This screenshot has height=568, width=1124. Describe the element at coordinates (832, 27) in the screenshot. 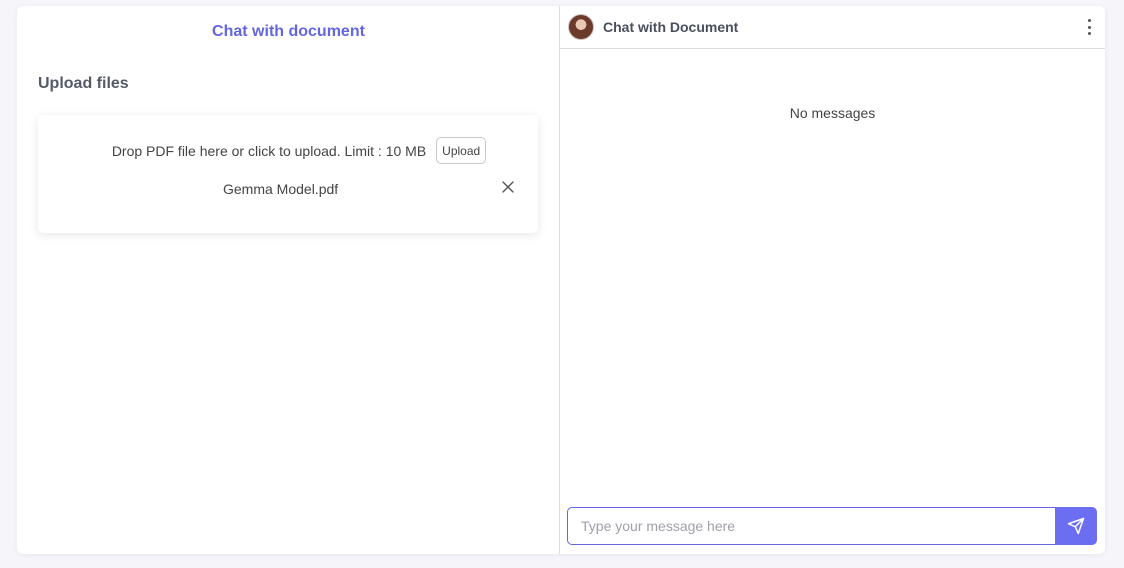

I see `chat-header: Chat with Document` at that location.